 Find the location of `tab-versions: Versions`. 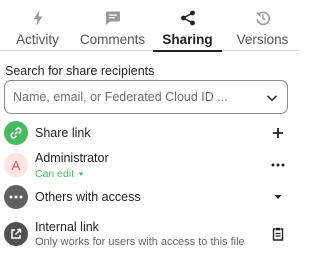

tab-versions: Versions is located at coordinates (262, 25).